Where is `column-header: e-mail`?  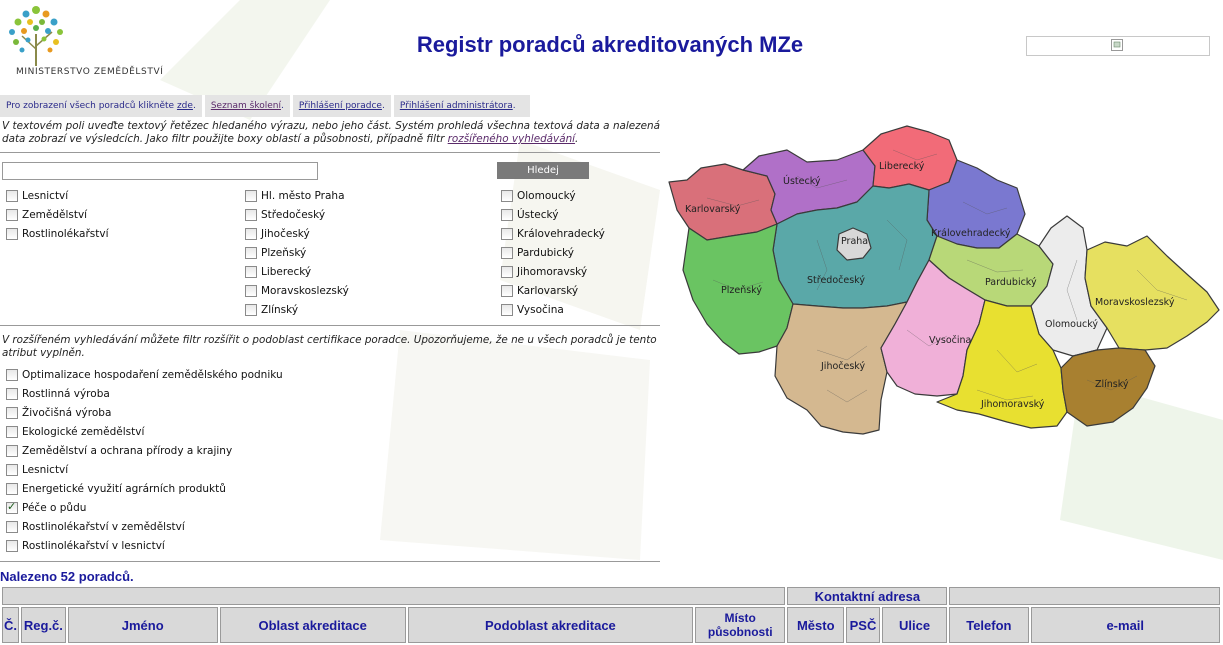 column-header: e-mail is located at coordinates (1125, 625).